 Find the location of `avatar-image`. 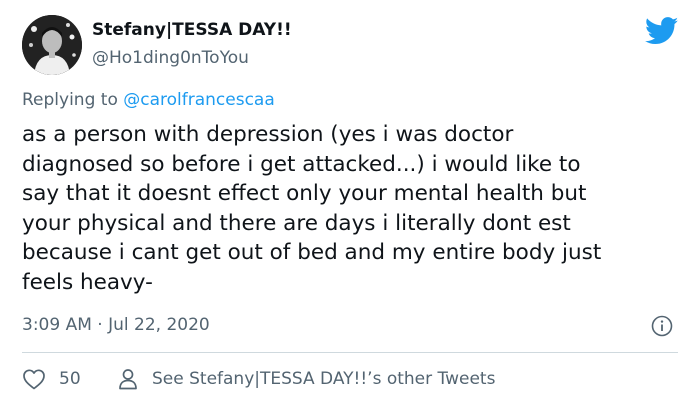

avatar-image is located at coordinates (52, 45).